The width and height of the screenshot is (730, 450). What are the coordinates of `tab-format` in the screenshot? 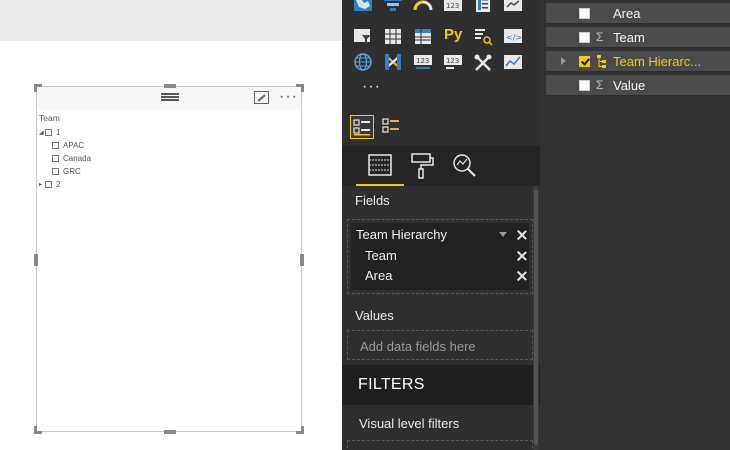 It's located at (422, 166).